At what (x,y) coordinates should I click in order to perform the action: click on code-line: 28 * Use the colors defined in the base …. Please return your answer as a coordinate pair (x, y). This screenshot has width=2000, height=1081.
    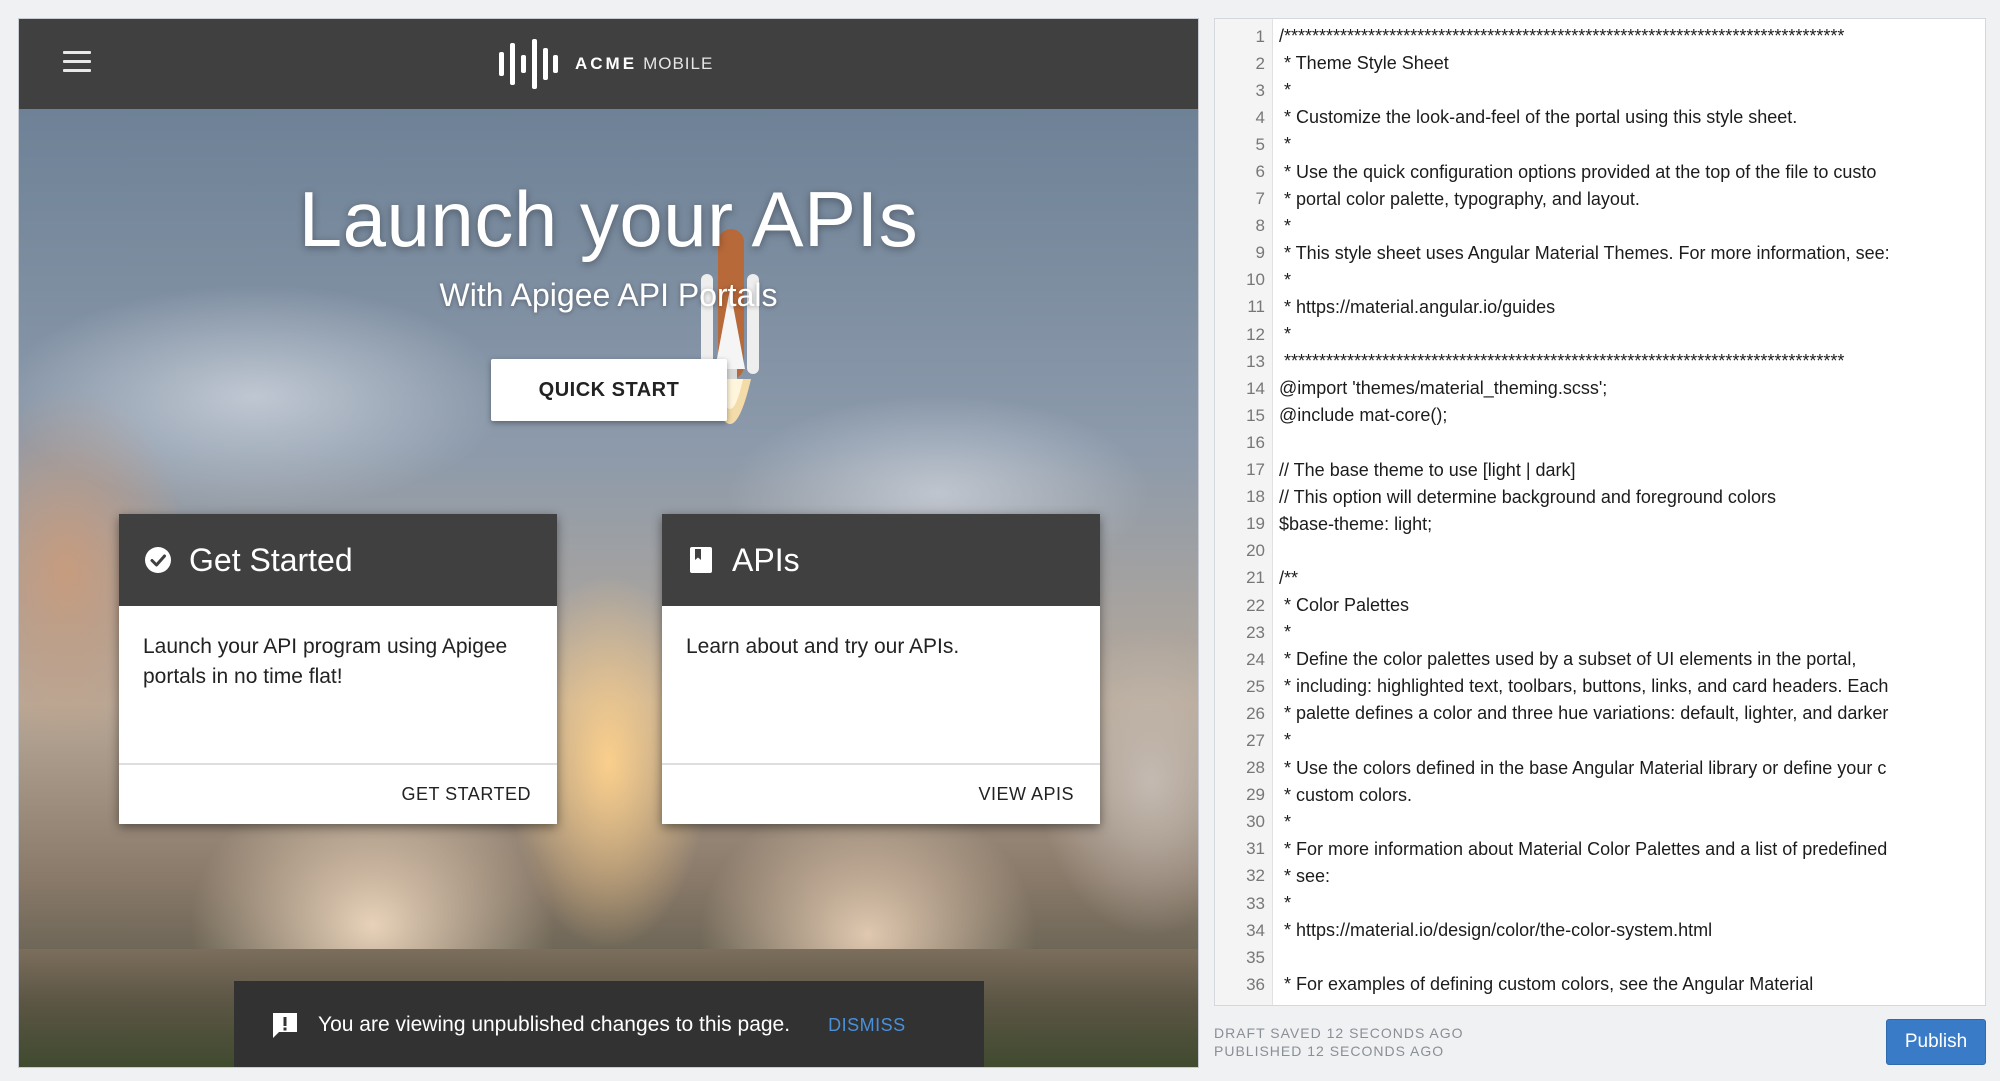
    Looking at the image, I should click on (1600, 768).